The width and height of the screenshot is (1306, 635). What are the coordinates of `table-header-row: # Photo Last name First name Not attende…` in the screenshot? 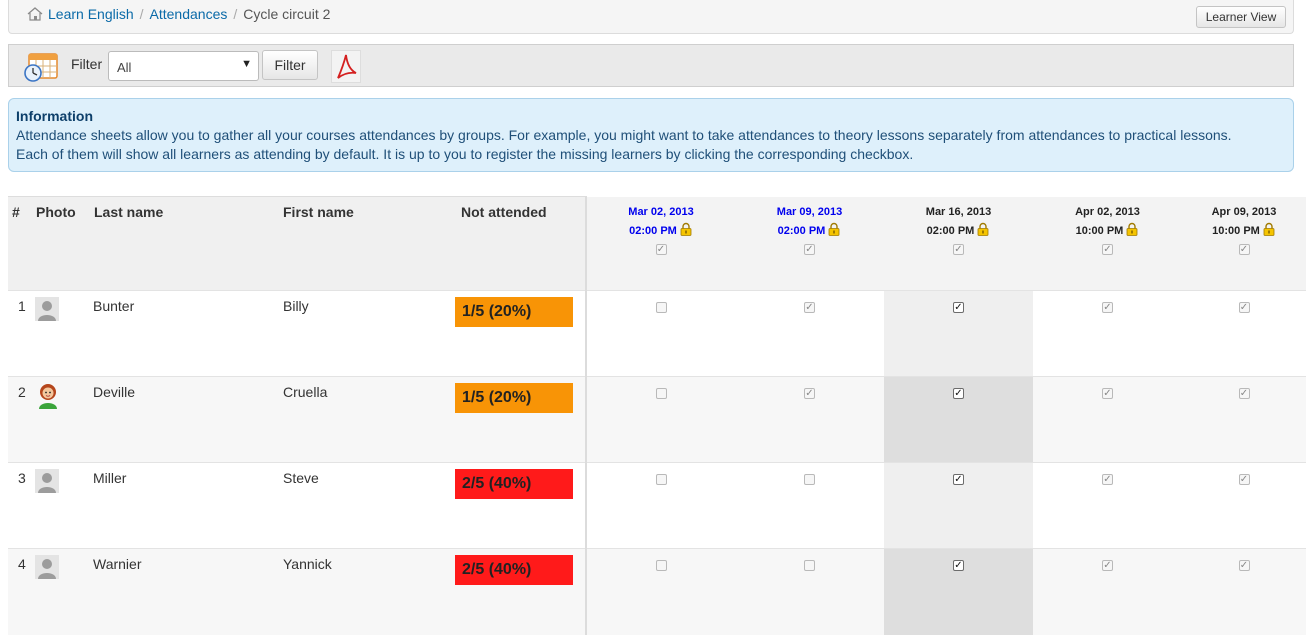 It's located at (657, 243).